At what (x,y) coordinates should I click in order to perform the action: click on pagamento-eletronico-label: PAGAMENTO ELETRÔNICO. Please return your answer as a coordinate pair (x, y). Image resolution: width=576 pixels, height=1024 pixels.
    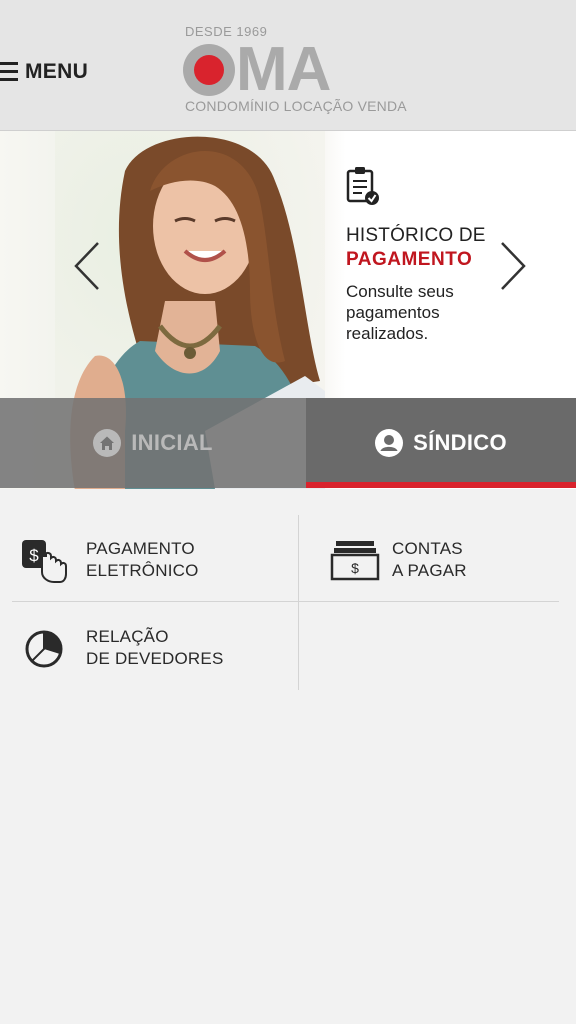
    Looking at the image, I should click on (142, 560).